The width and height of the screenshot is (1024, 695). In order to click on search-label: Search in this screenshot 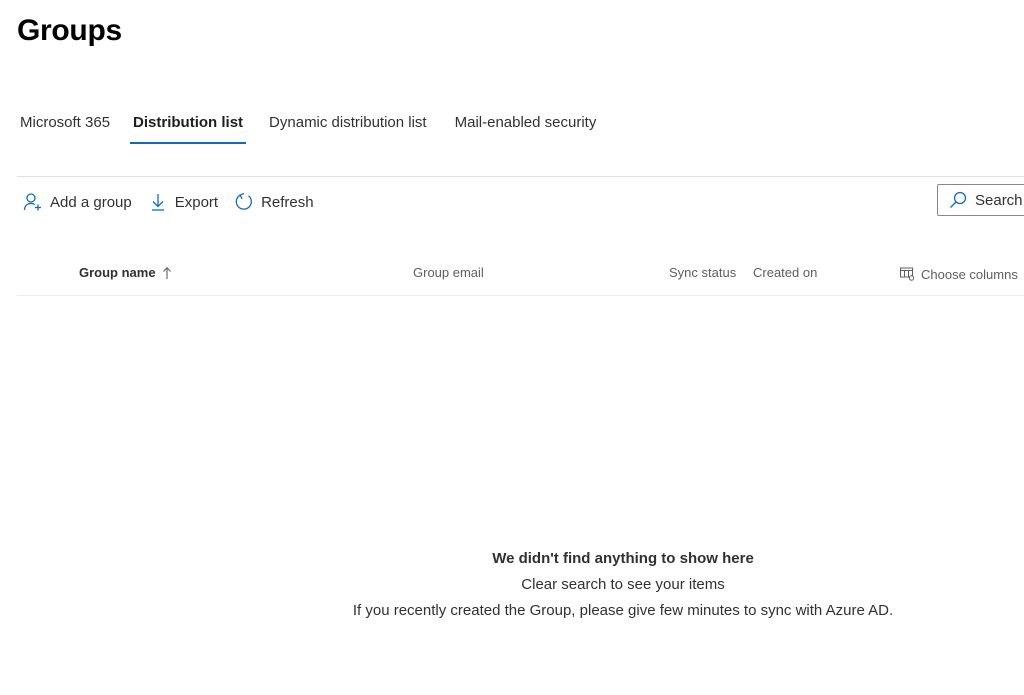, I will do `click(999, 200)`.